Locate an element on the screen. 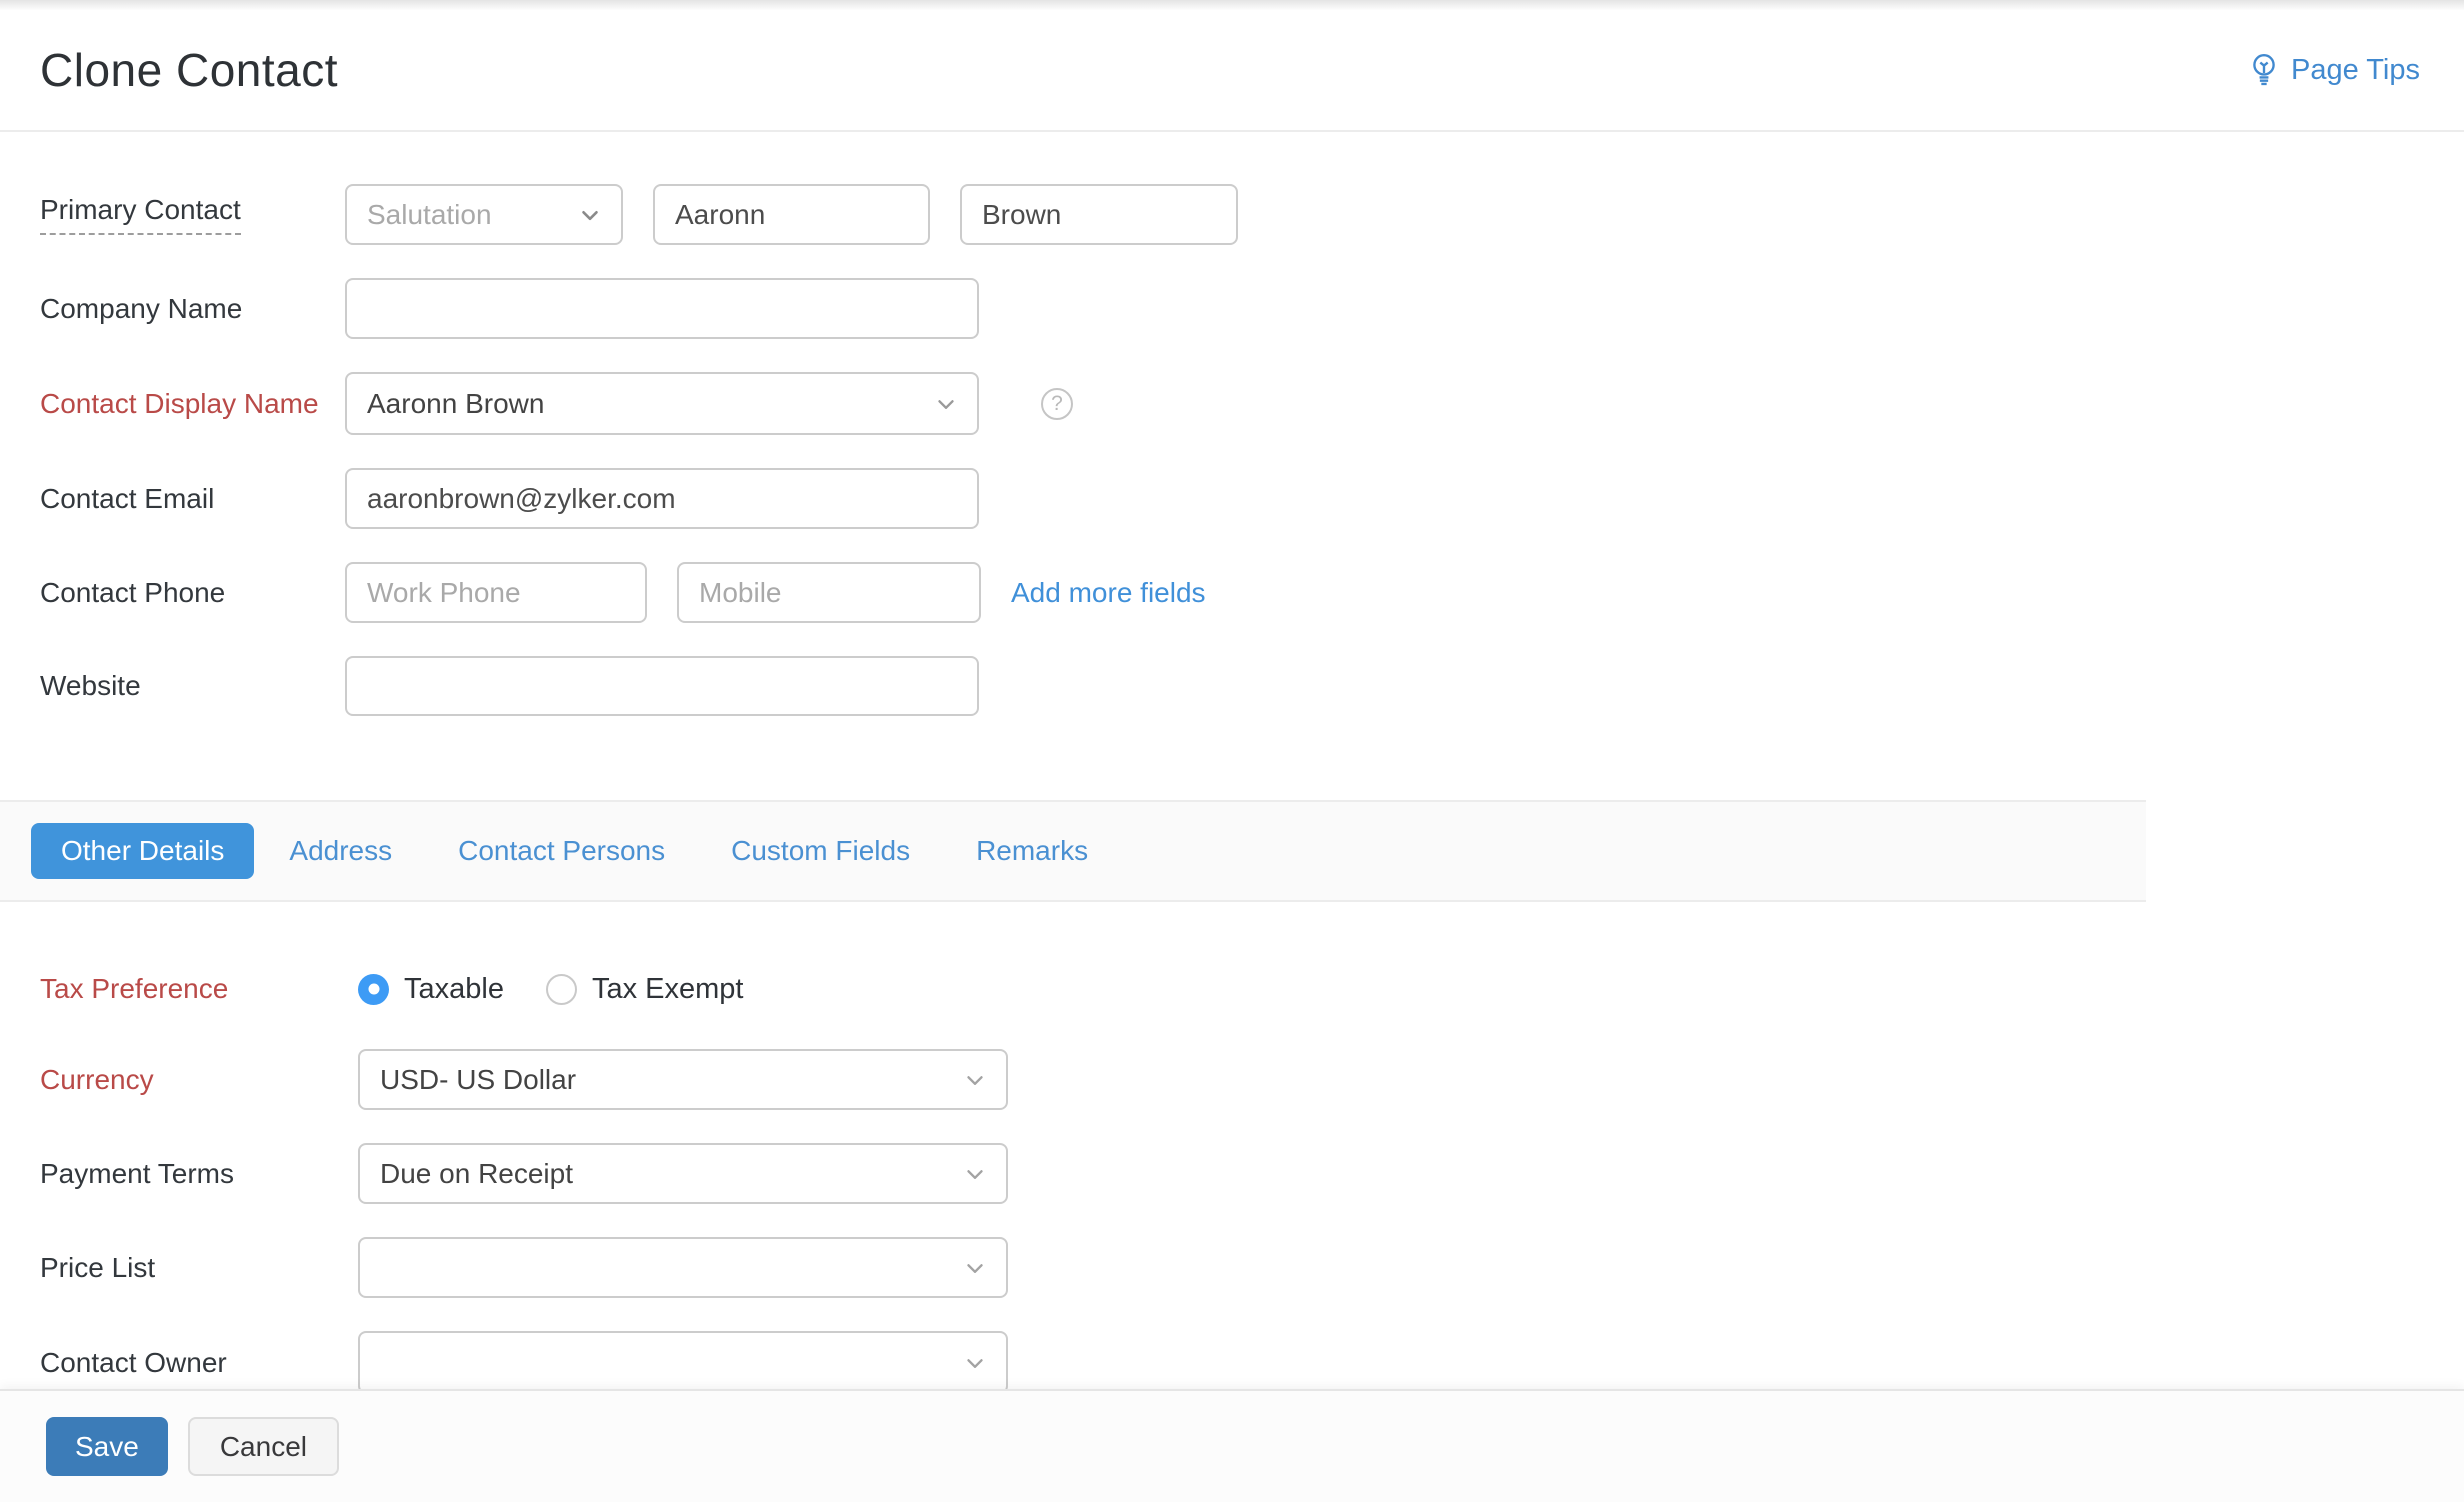 Image resolution: width=2464 pixels, height=1502 pixels. currency-label: Currency is located at coordinates (97, 1079).